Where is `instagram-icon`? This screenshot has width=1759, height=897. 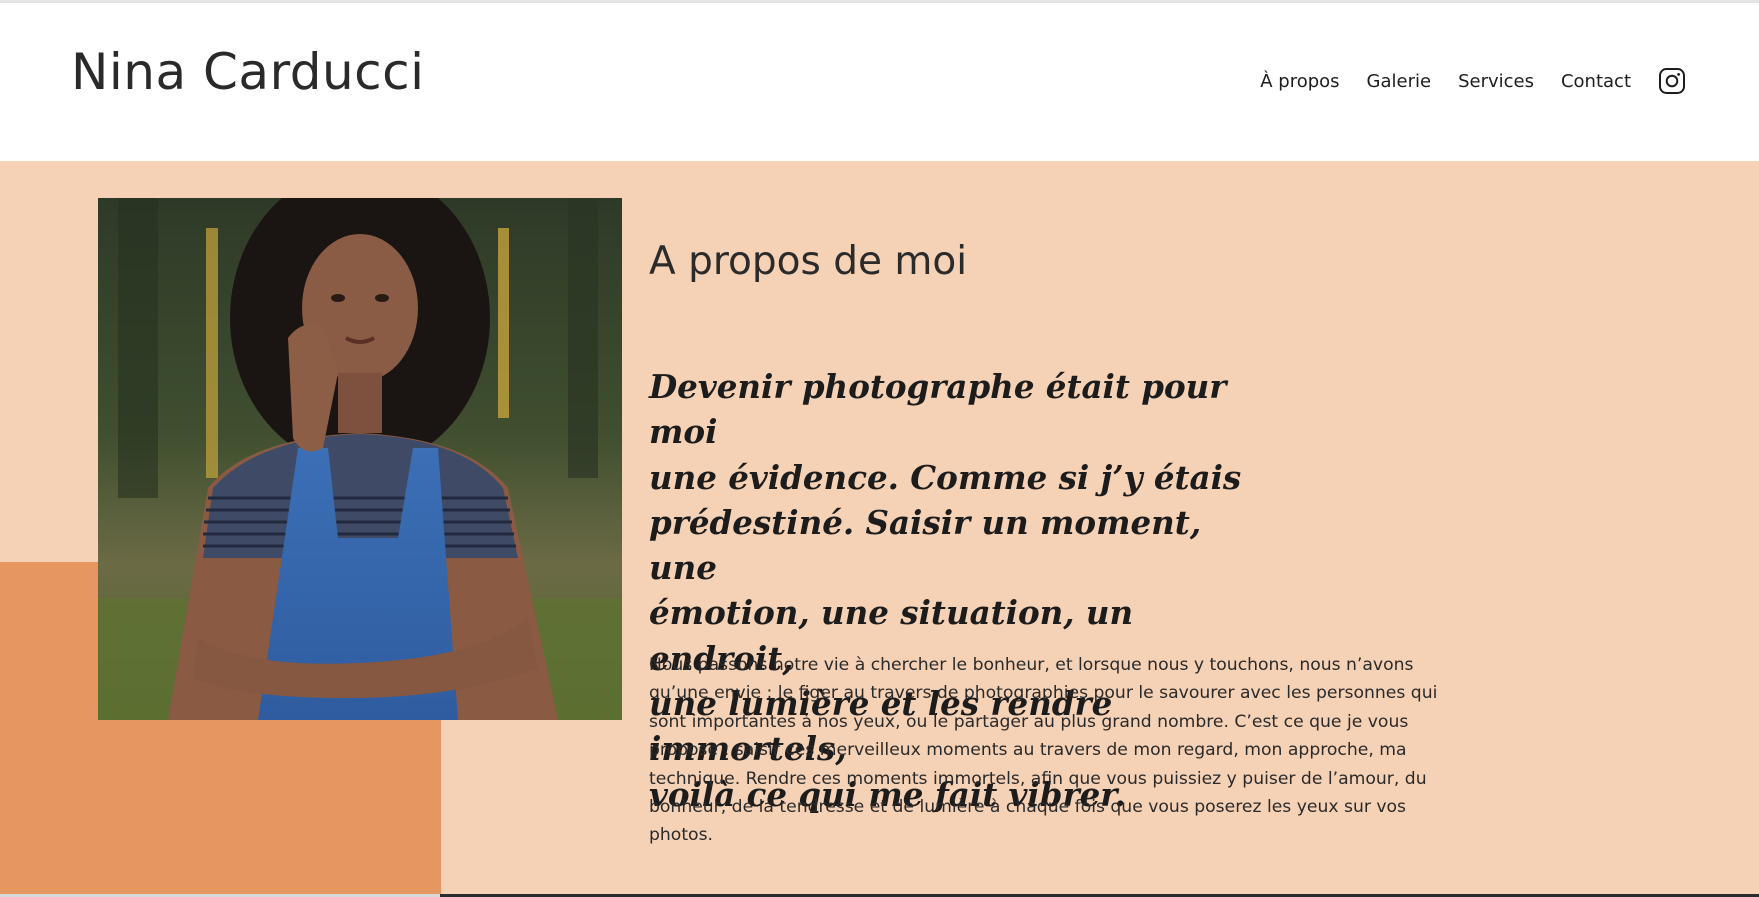
instagram-icon is located at coordinates (1672, 81).